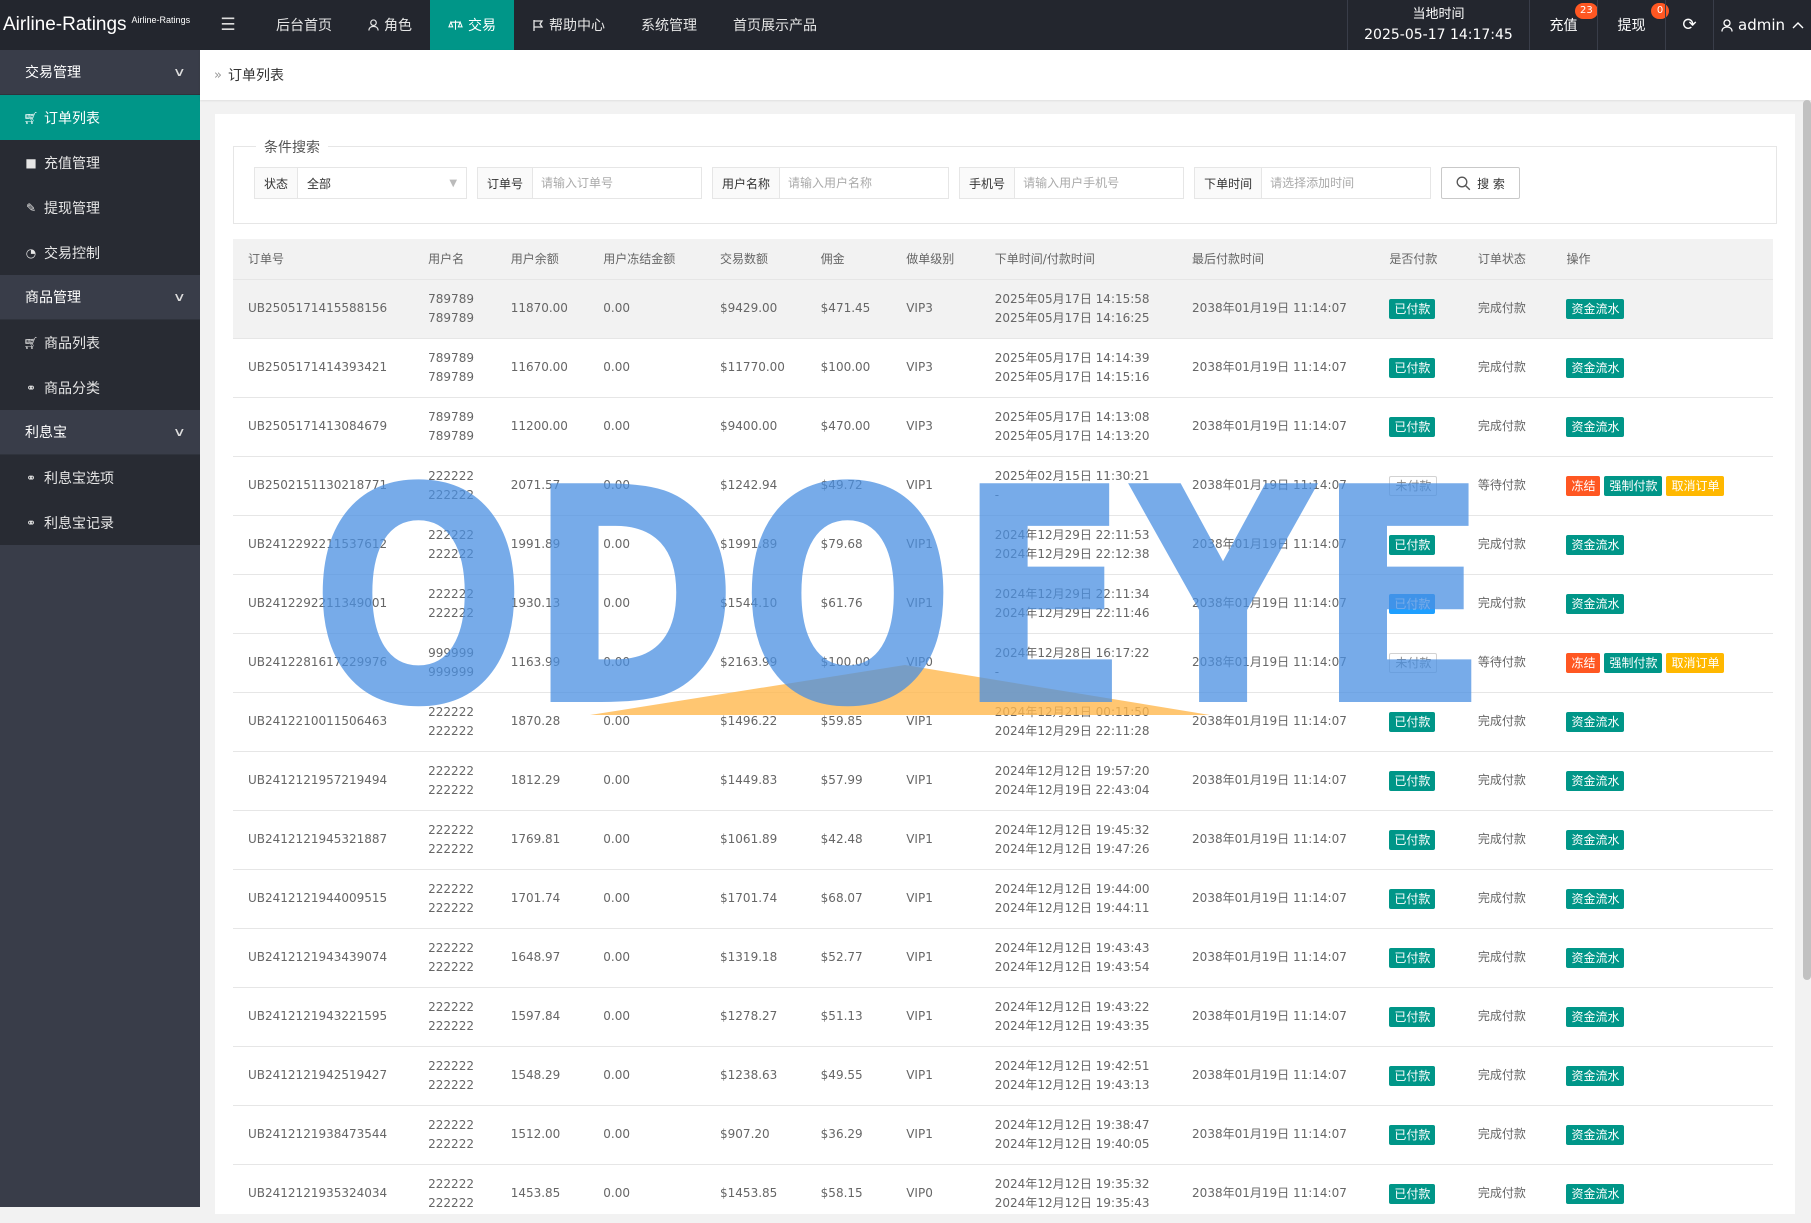 The image size is (1811, 1223). Describe the element at coordinates (1072, 1065) in the screenshot. I see `order-time: 2024年12月12日 19:42:51` at that location.